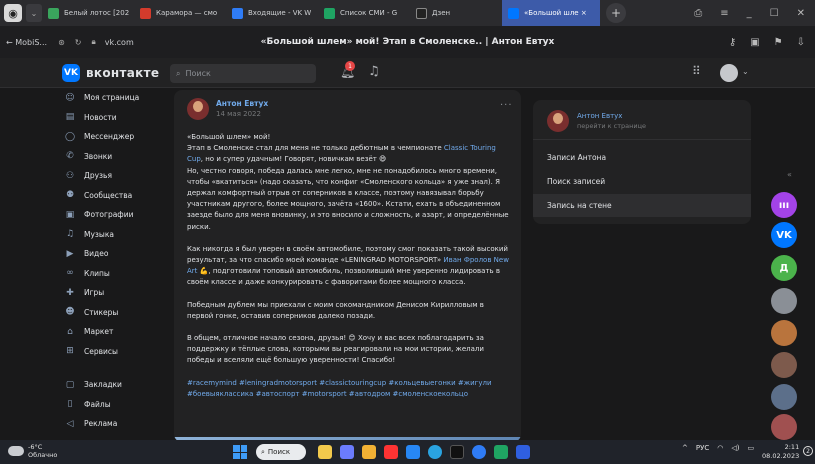 This screenshot has height=464, width=815. What do you see at coordinates (61, 42) in the screenshot?
I see `protect-icon: ⊛` at bounding box center [61, 42].